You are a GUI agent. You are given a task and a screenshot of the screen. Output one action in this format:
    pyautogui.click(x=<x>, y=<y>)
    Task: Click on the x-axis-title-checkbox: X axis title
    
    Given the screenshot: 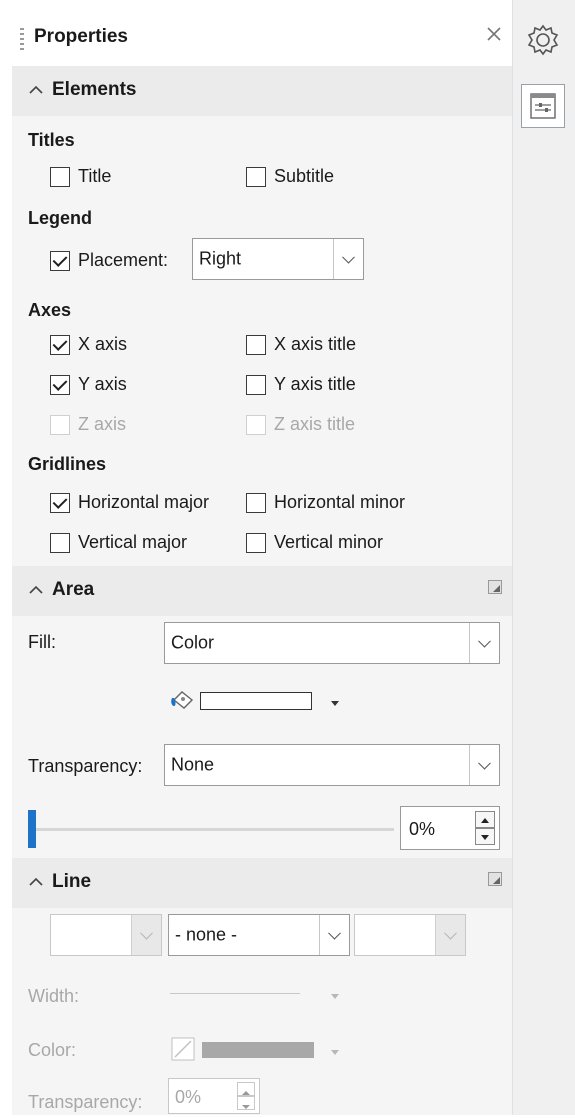 What is the action you would take?
    pyautogui.click(x=301, y=344)
    